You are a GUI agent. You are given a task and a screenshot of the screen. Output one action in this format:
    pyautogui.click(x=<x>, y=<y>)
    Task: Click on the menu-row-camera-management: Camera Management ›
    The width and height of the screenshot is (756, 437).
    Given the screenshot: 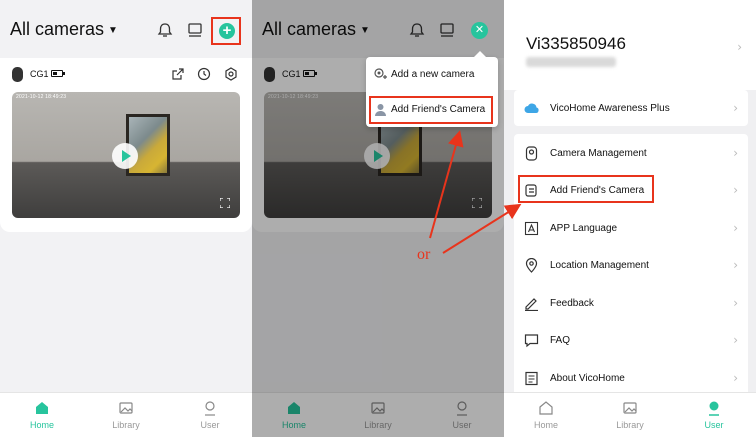 What is the action you would take?
    pyautogui.click(x=631, y=153)
    